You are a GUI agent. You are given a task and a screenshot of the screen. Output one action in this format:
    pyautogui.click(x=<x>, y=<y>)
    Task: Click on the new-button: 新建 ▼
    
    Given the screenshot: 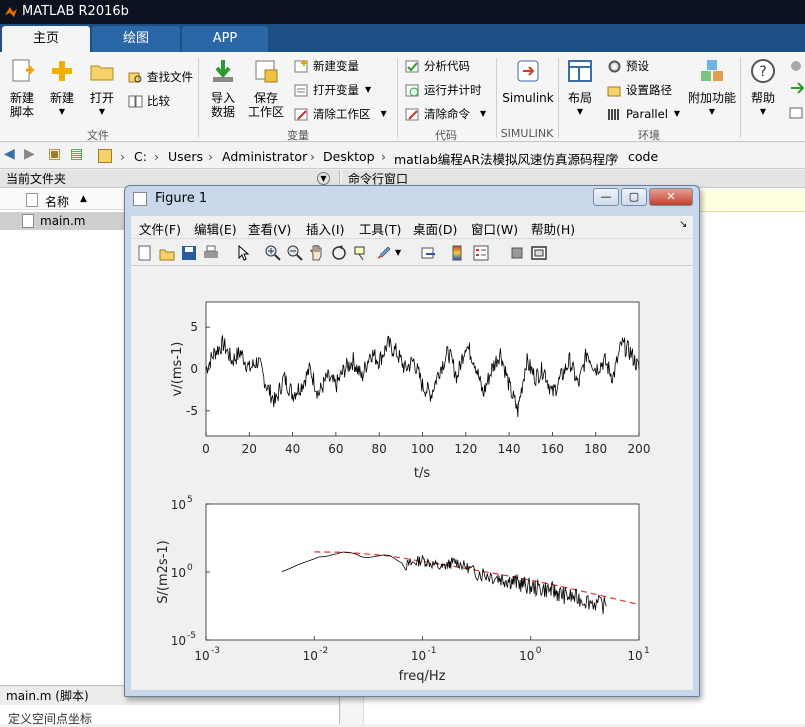 What is the action you would take?
    pyautogui.click(x=62, y=88)
    